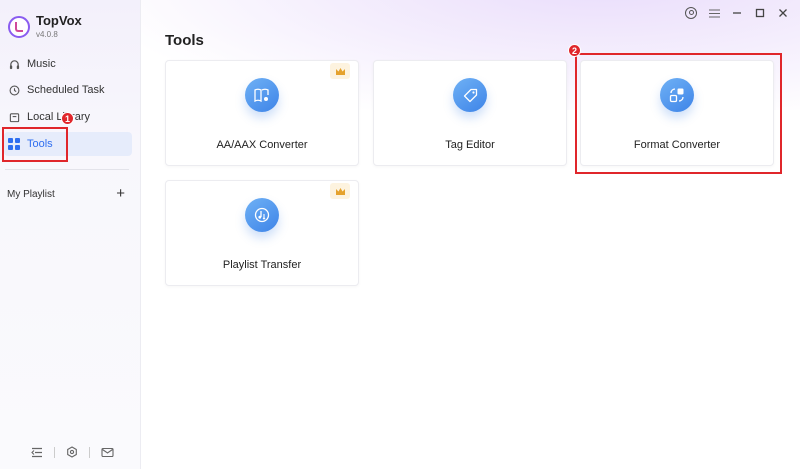 The width and height of the screenshot is (800, 469). I want to click on sidebar-divider, so click(67, 169).